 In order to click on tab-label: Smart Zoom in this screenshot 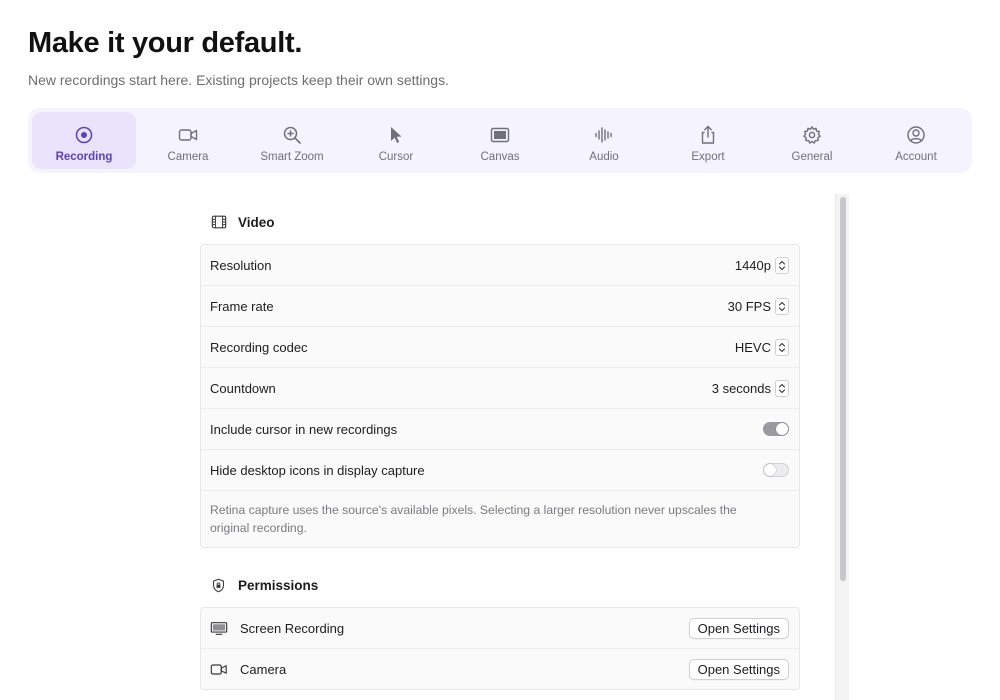, I will do `click(292, 157)`.